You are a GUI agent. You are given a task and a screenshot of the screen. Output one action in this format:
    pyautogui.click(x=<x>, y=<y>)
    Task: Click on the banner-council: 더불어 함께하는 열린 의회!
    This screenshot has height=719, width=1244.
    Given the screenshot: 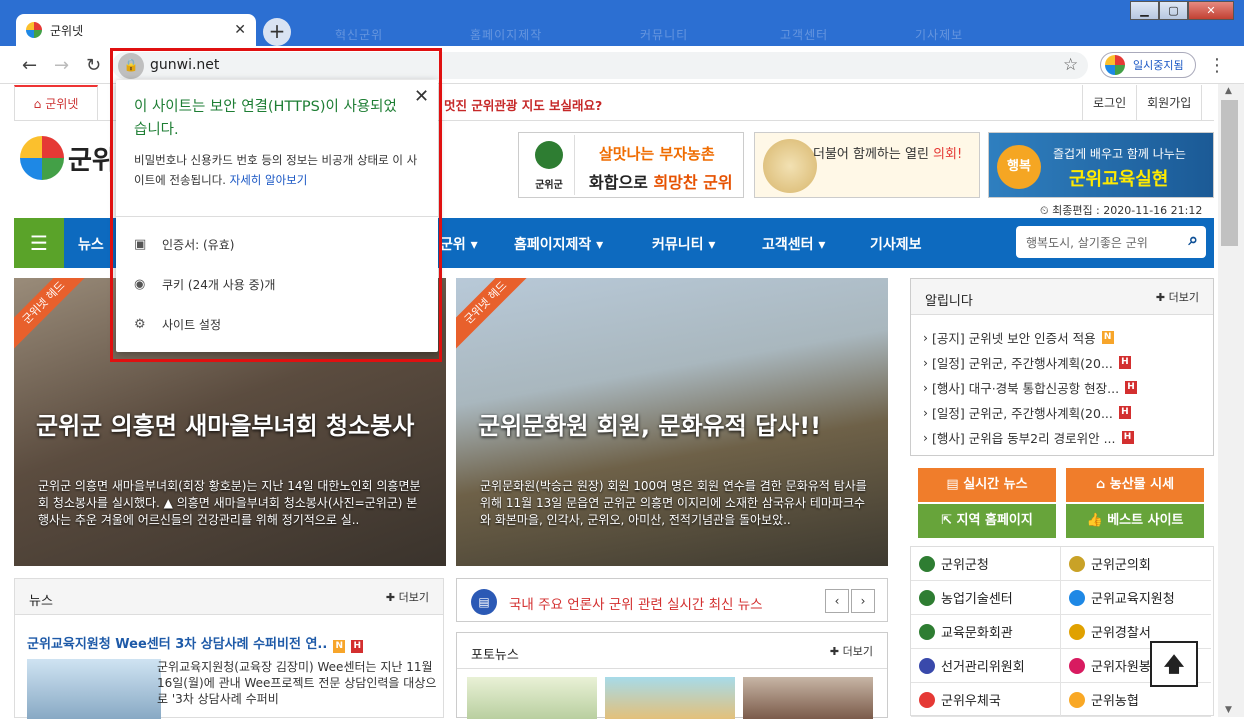 What is the action you would take?
    pyautogui.click(x=867, y=165)
    